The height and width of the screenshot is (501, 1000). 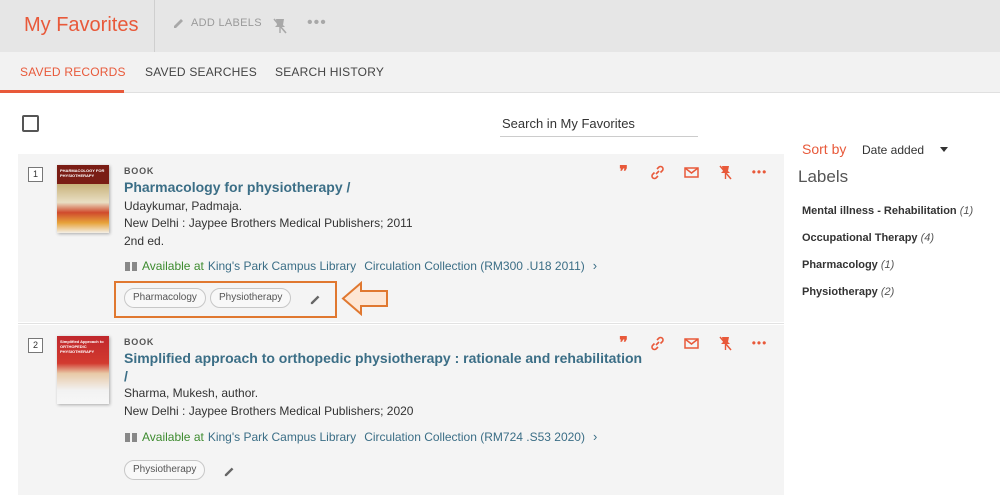 I want to click on record-number: 1, so click(x=35, y=174).